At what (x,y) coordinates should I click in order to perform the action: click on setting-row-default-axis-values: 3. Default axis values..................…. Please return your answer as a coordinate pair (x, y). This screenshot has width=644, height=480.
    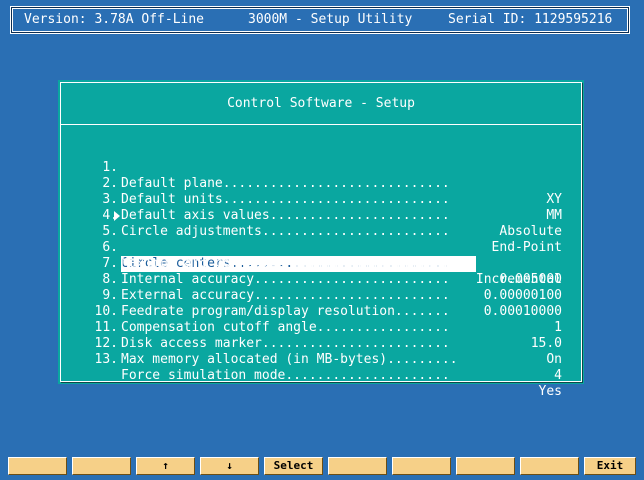
    Looking at the image, I should click on (321, 207).